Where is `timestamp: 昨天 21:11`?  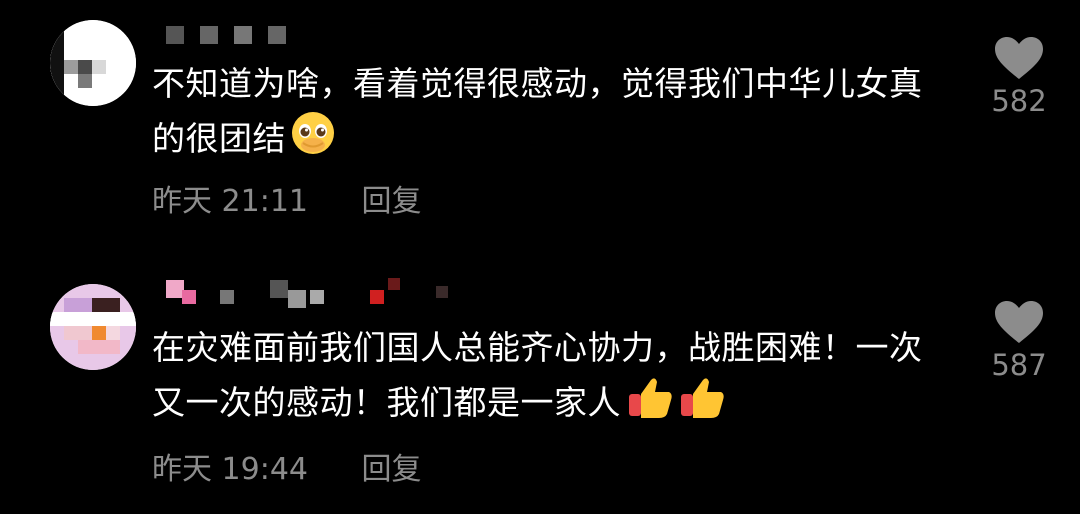
timestamp: 昨天 21:11 is located at coordinates (230, 201).